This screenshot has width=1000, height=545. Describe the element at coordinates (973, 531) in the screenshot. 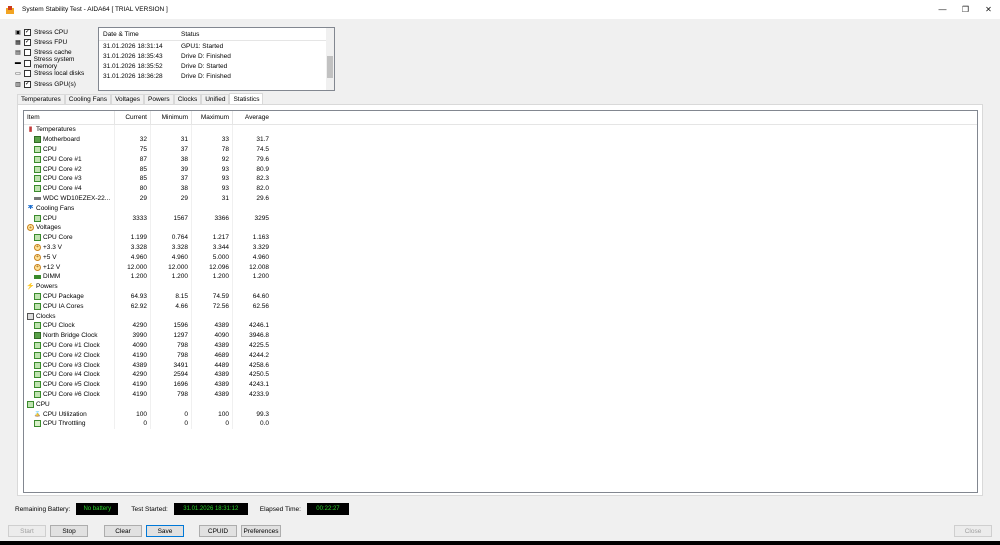

I see `close-button: Close` at that location.